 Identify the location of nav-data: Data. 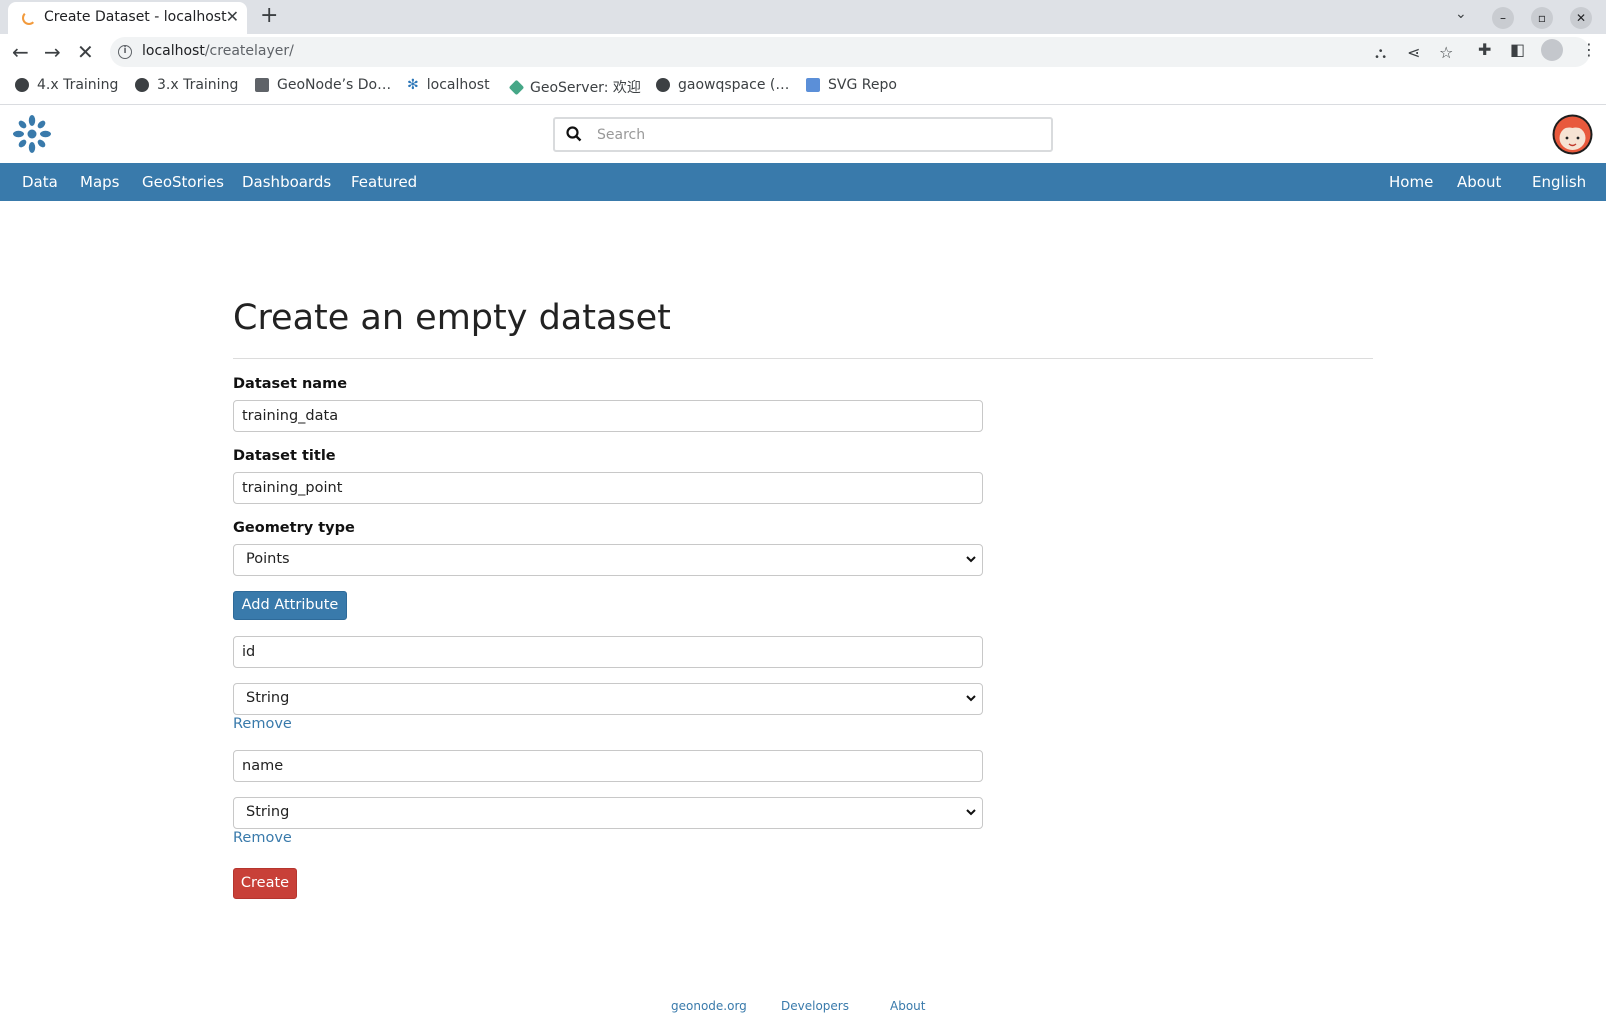
(40, 182).